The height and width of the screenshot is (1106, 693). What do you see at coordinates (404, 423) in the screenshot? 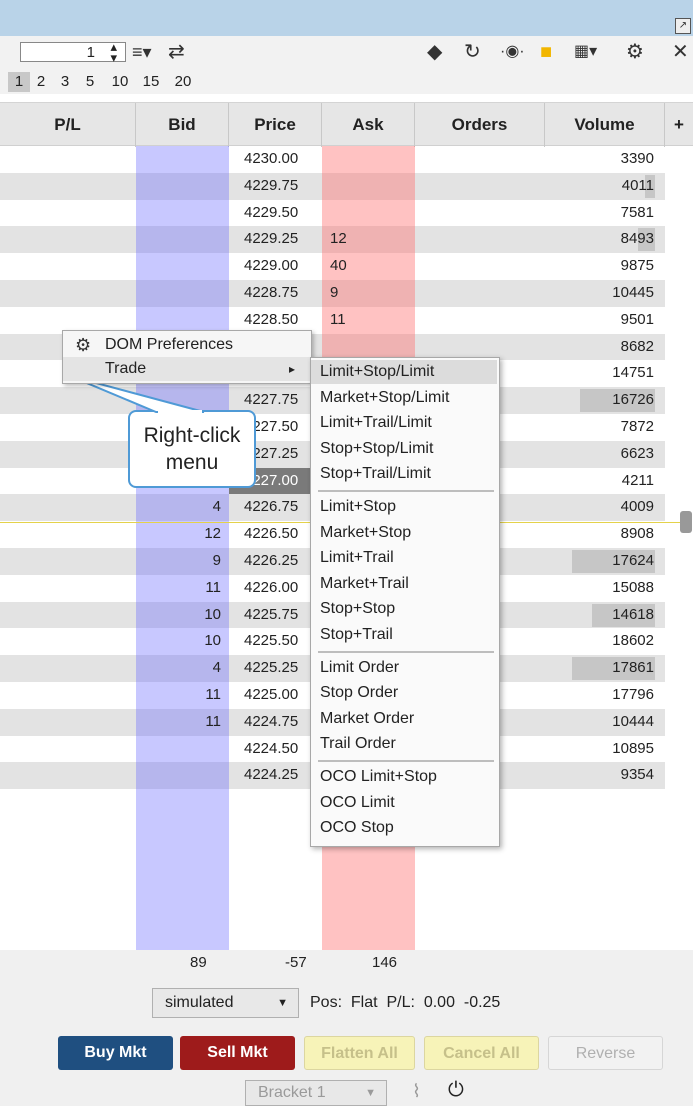
I see `submenu-item: Limit+Trail/Limit` at bounding box center [404, 423].